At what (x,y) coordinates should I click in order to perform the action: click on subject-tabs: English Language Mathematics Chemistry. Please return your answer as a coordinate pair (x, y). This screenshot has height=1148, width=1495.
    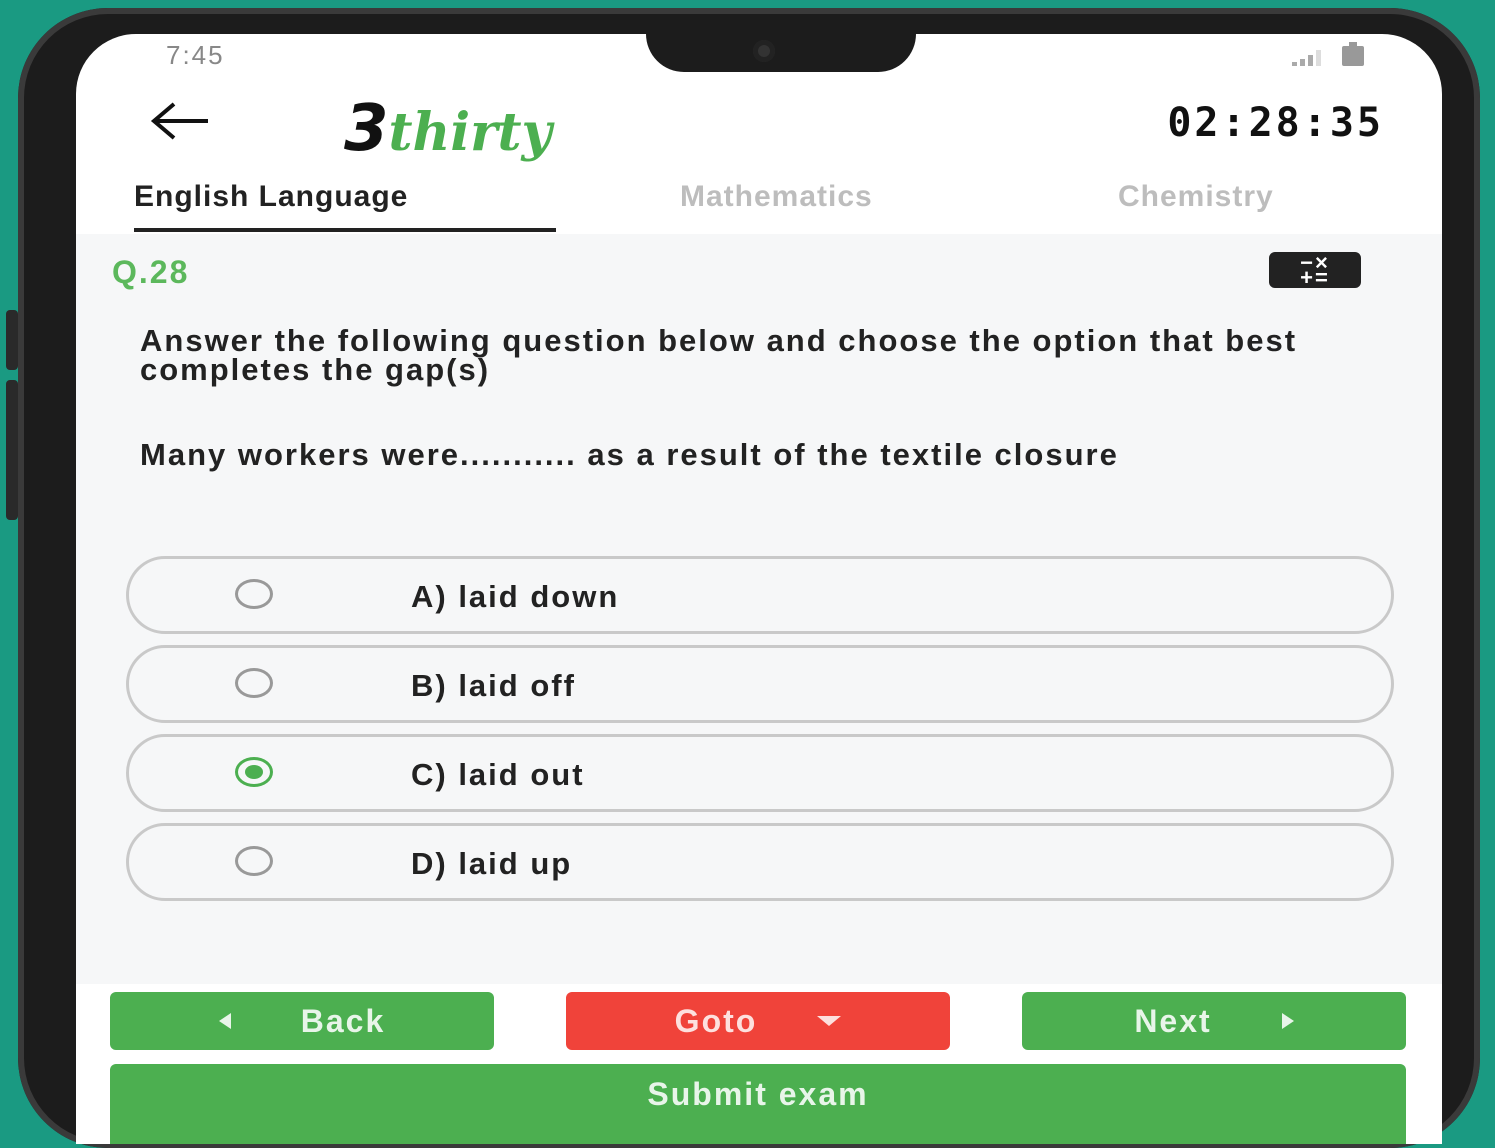
    Looking at the image, I should click on (759, 199).